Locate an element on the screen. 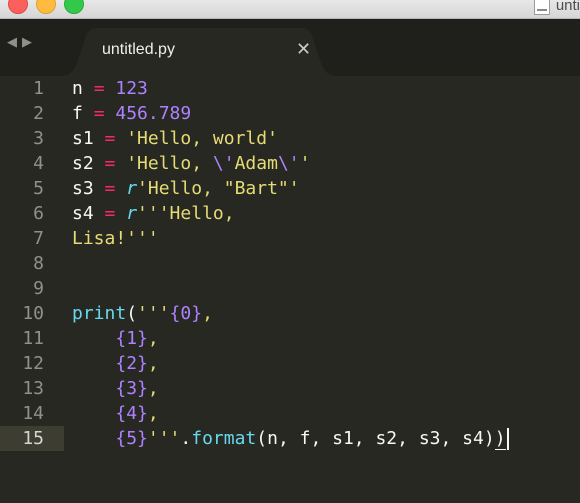  code-token: ' is located at coordinates (305, 163).